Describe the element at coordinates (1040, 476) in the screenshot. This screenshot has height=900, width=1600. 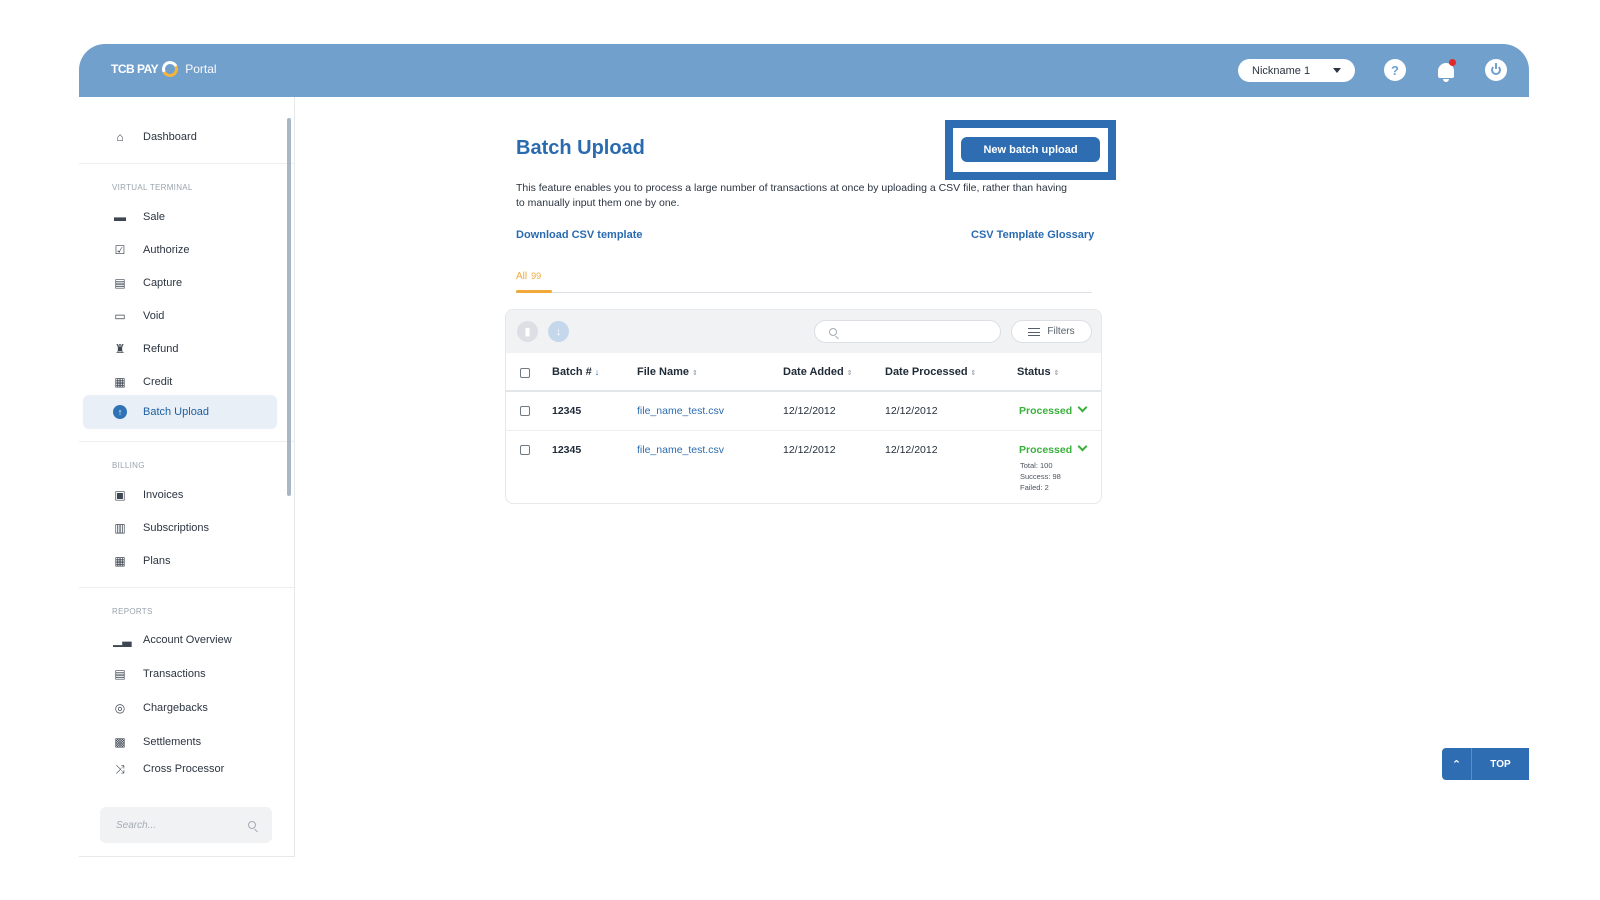
I see `status-details: Total: 100 Success: 98 Failed: 2` at that location.